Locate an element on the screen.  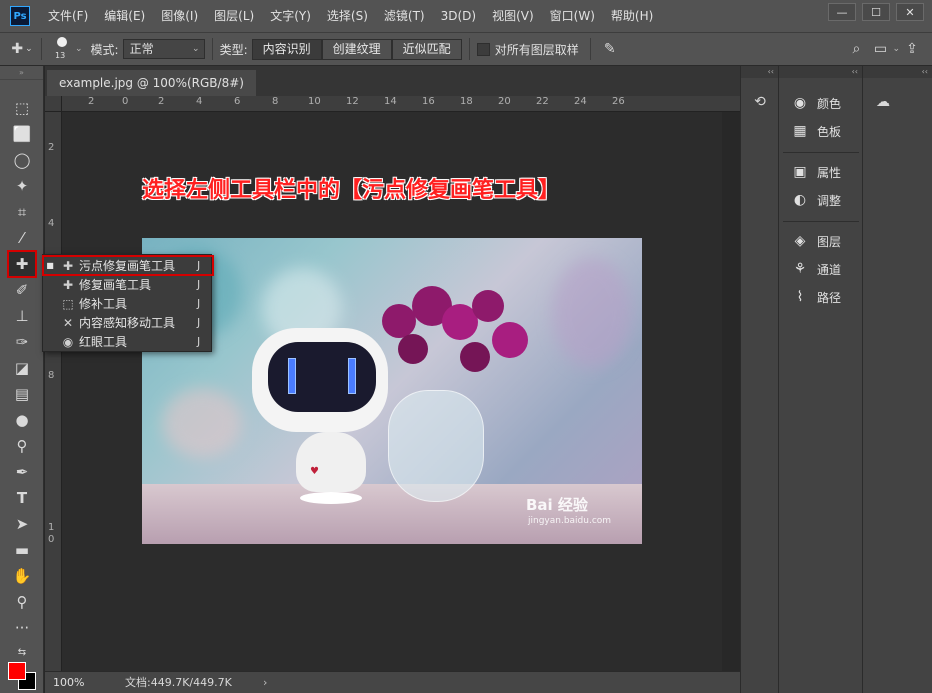
swap-colors-icon: ⇆ is located at coordinates (22, 652).